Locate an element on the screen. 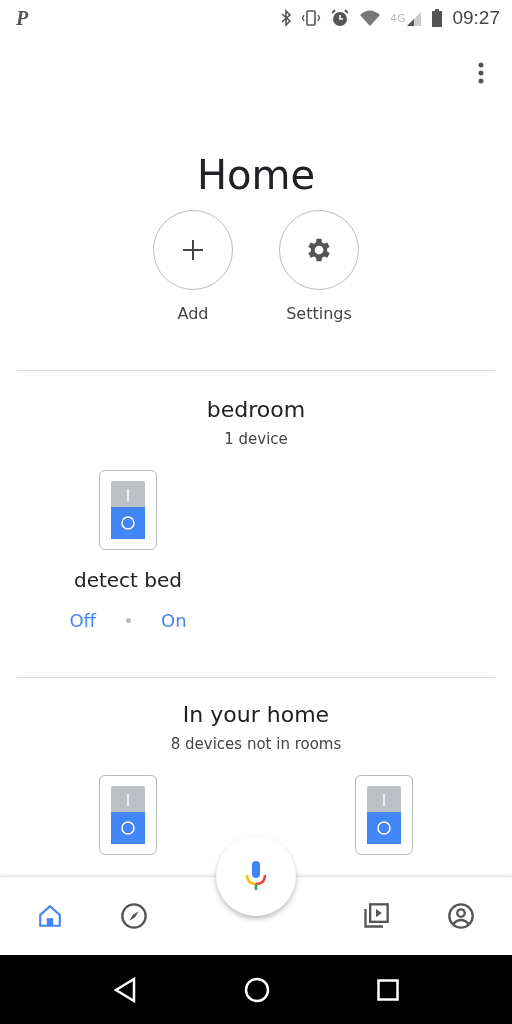 The height and width of the screenshot is (1024, 512). clock-time: 09:27 is located at coordinates (476, 18).